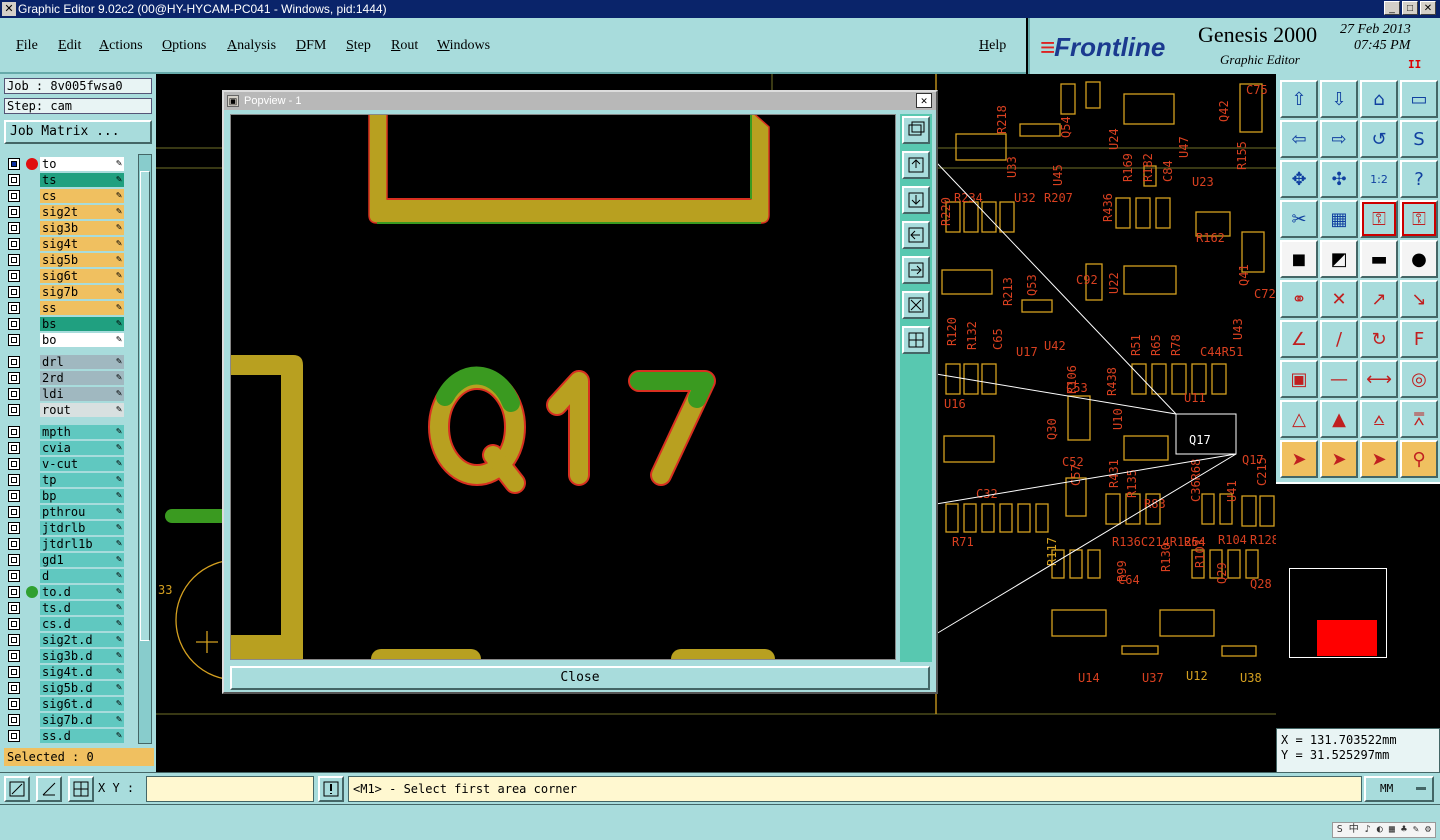 The height and width of the screenshot is (840, 1440). What do you see at coordinates (916, 200) in the screenshot?
I see `pan-down-icon` at bounding box center [916, 200].